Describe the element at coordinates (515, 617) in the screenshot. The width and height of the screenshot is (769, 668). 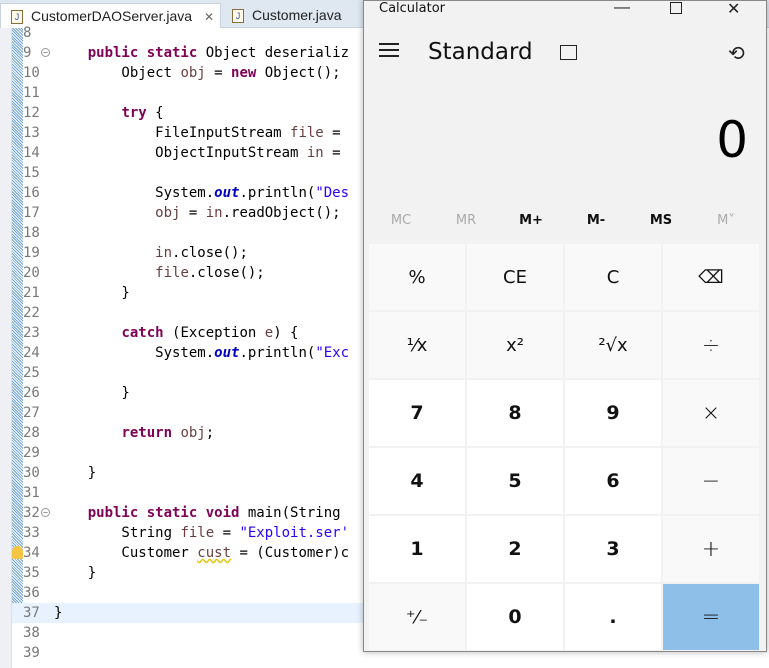
I see `digit-0-button: 0` at that location.